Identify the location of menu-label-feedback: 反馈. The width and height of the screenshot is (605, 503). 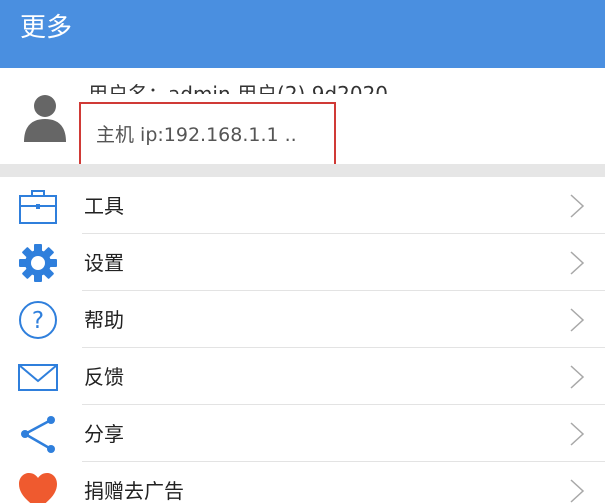
(104, 377).